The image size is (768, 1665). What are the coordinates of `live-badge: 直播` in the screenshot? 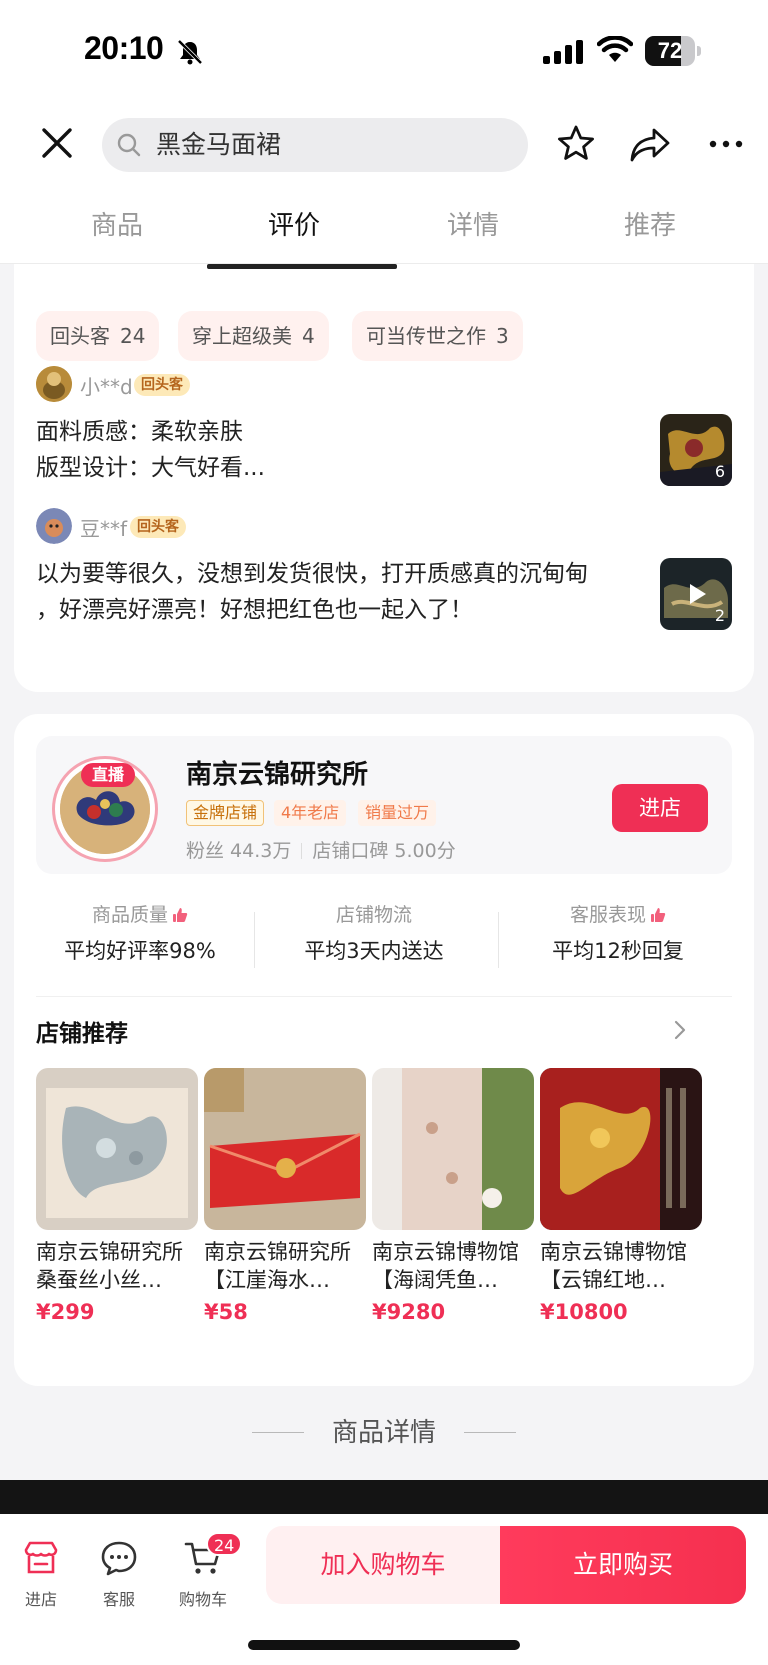 It's located at (108, 775).